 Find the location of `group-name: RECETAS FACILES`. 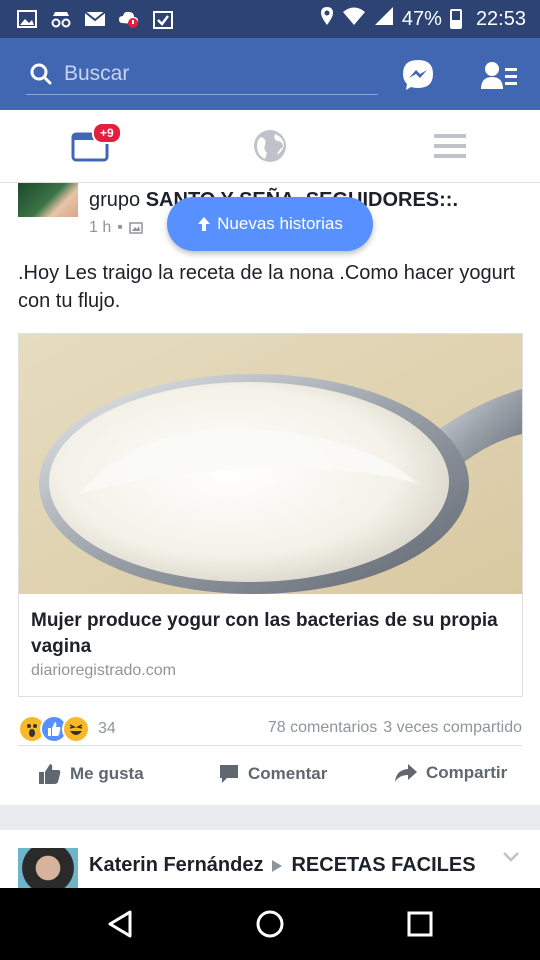

group-name: RECETAS FACILES is located at coordinates (383, 865).